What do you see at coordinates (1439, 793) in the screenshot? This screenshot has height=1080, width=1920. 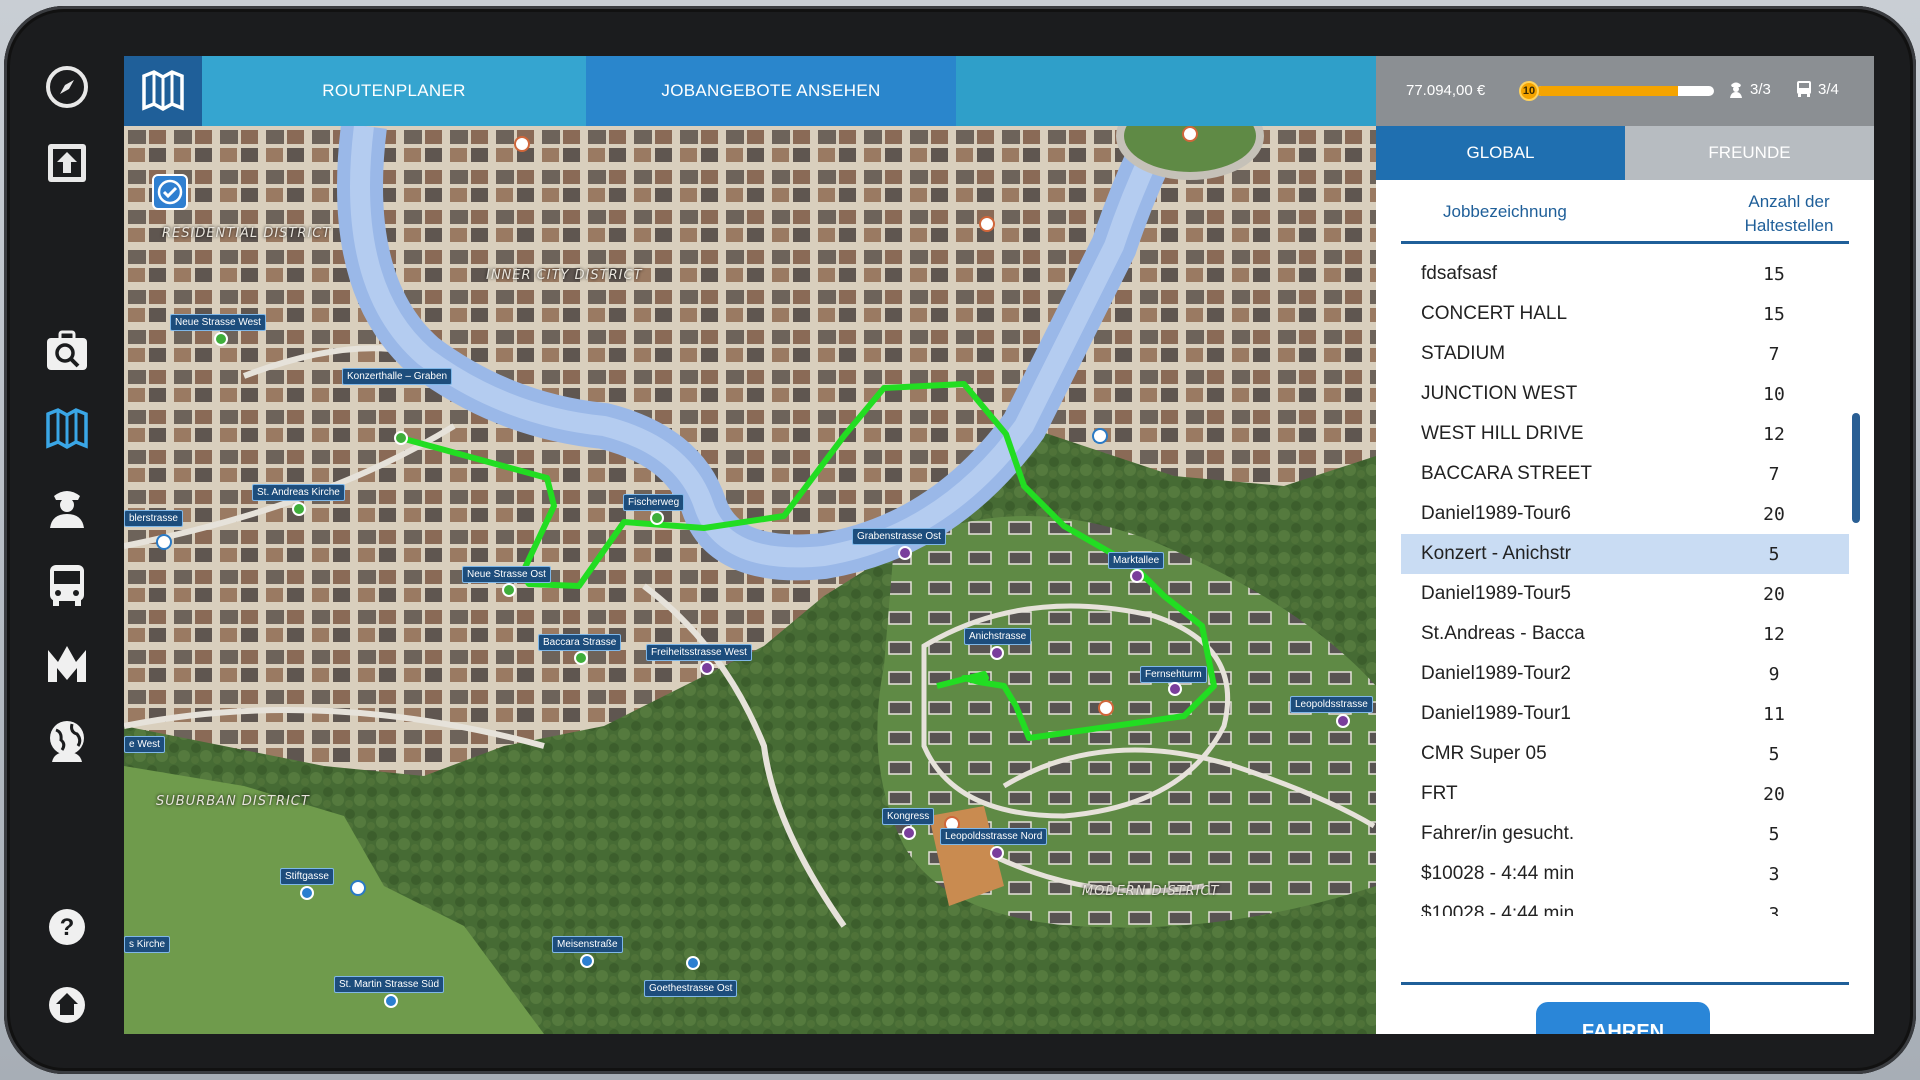 I see `job-name: FRT` at bounding box center [1439, 793].